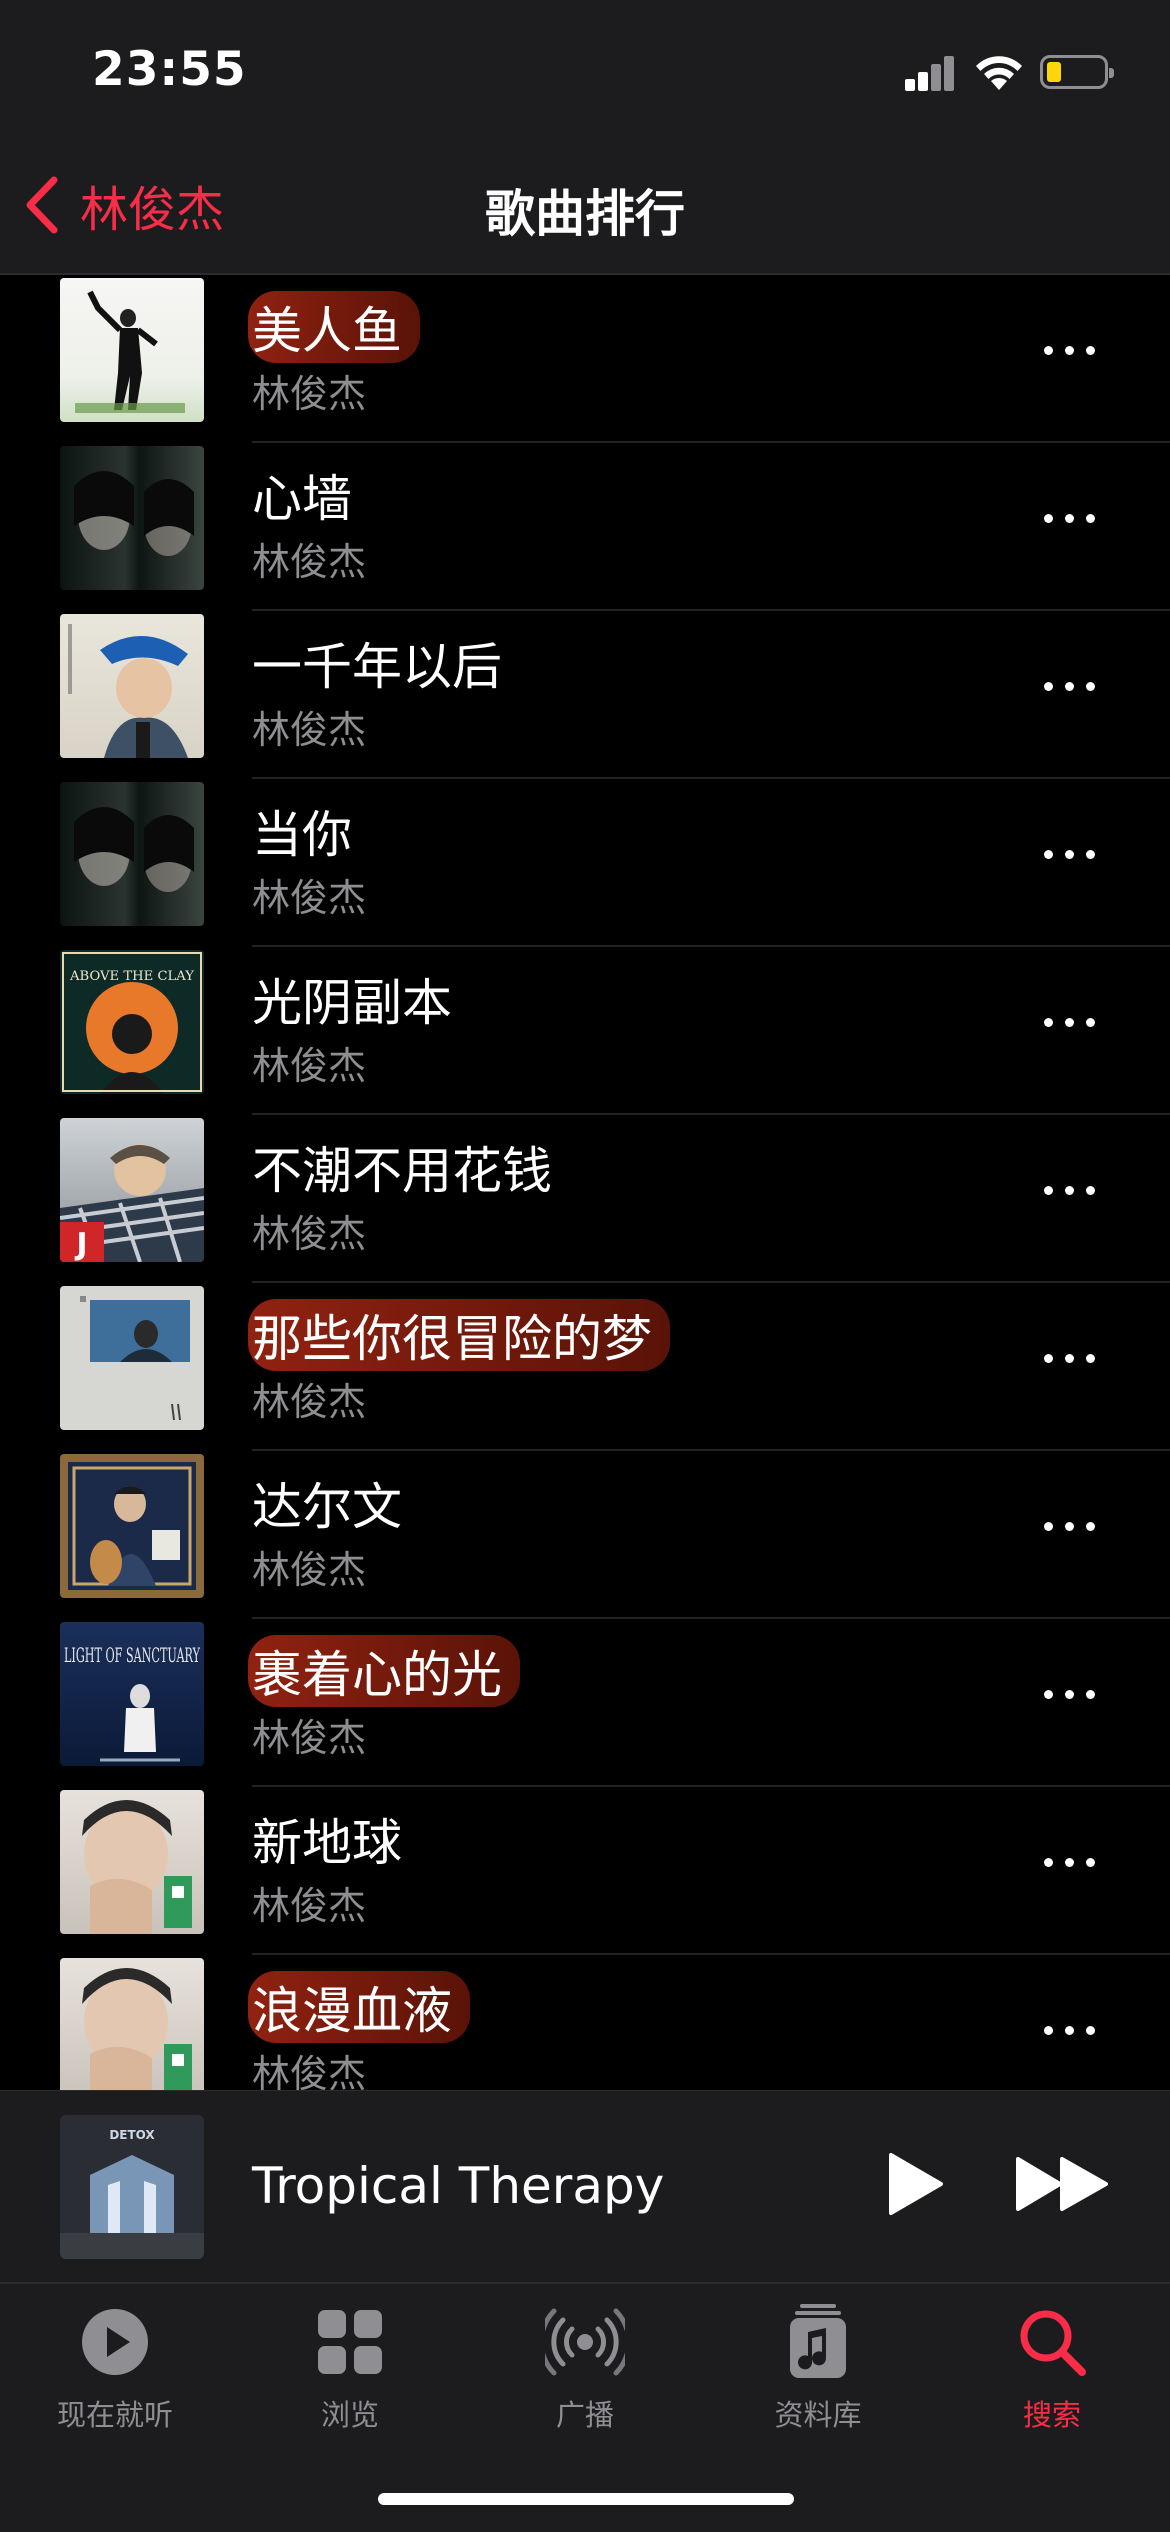 The width and height of the screenshot is (1170, 2532). I want to click on album-art: J, so click(132, 1190).